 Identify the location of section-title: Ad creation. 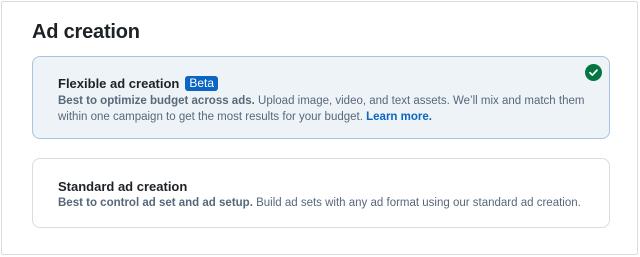
(86, 32).